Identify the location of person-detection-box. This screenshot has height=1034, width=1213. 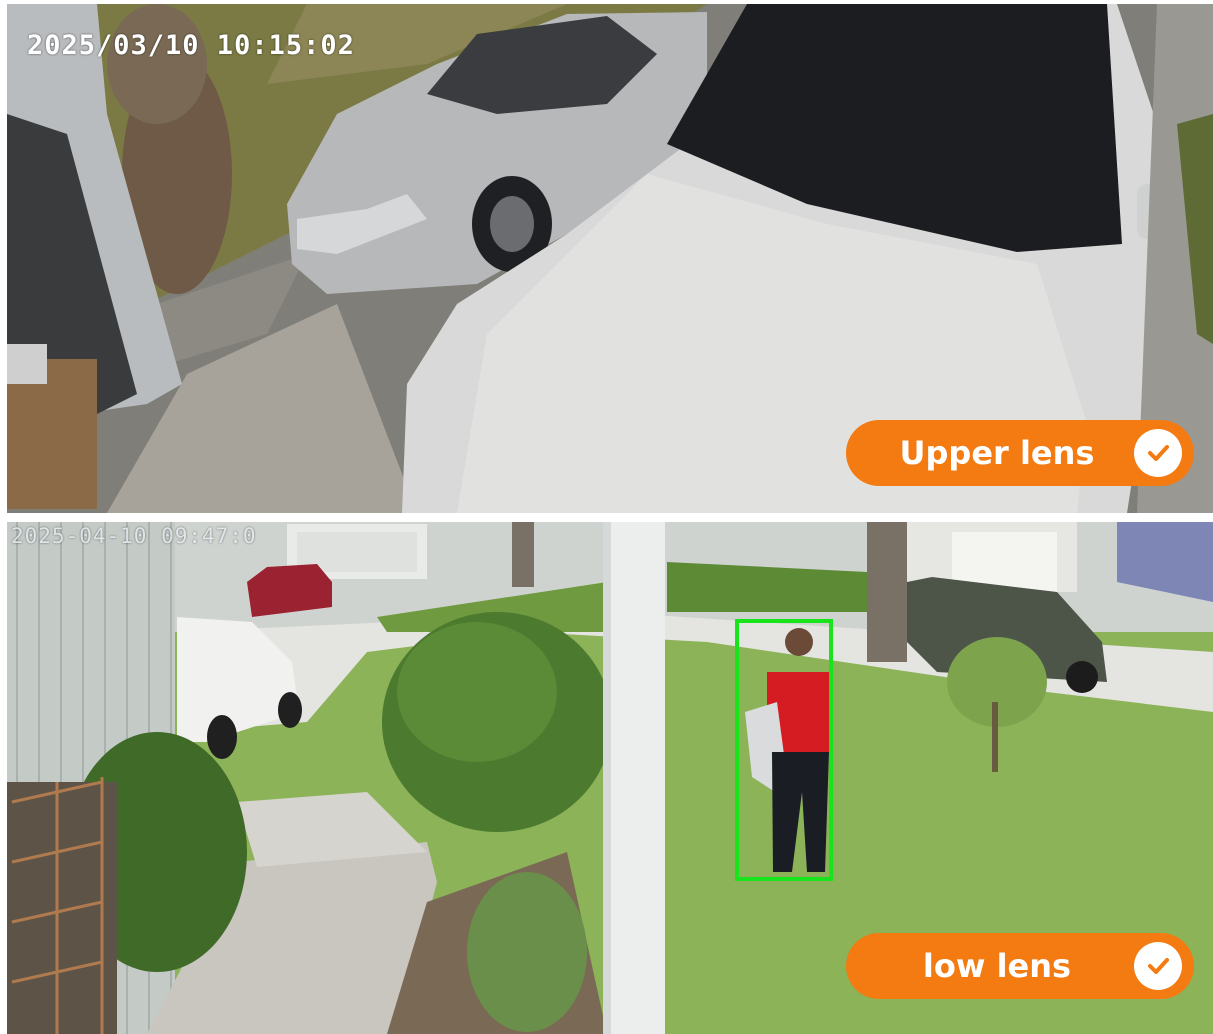
(784, 750).